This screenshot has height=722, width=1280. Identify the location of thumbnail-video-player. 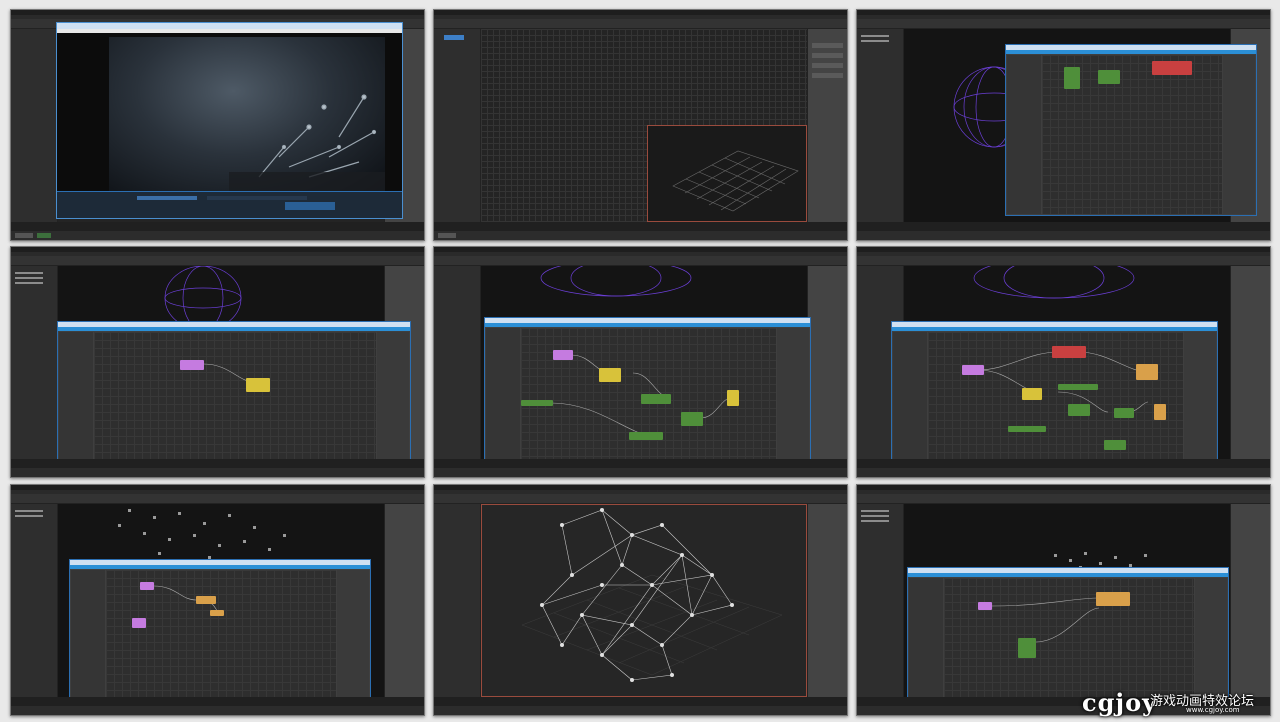
(217, 125).